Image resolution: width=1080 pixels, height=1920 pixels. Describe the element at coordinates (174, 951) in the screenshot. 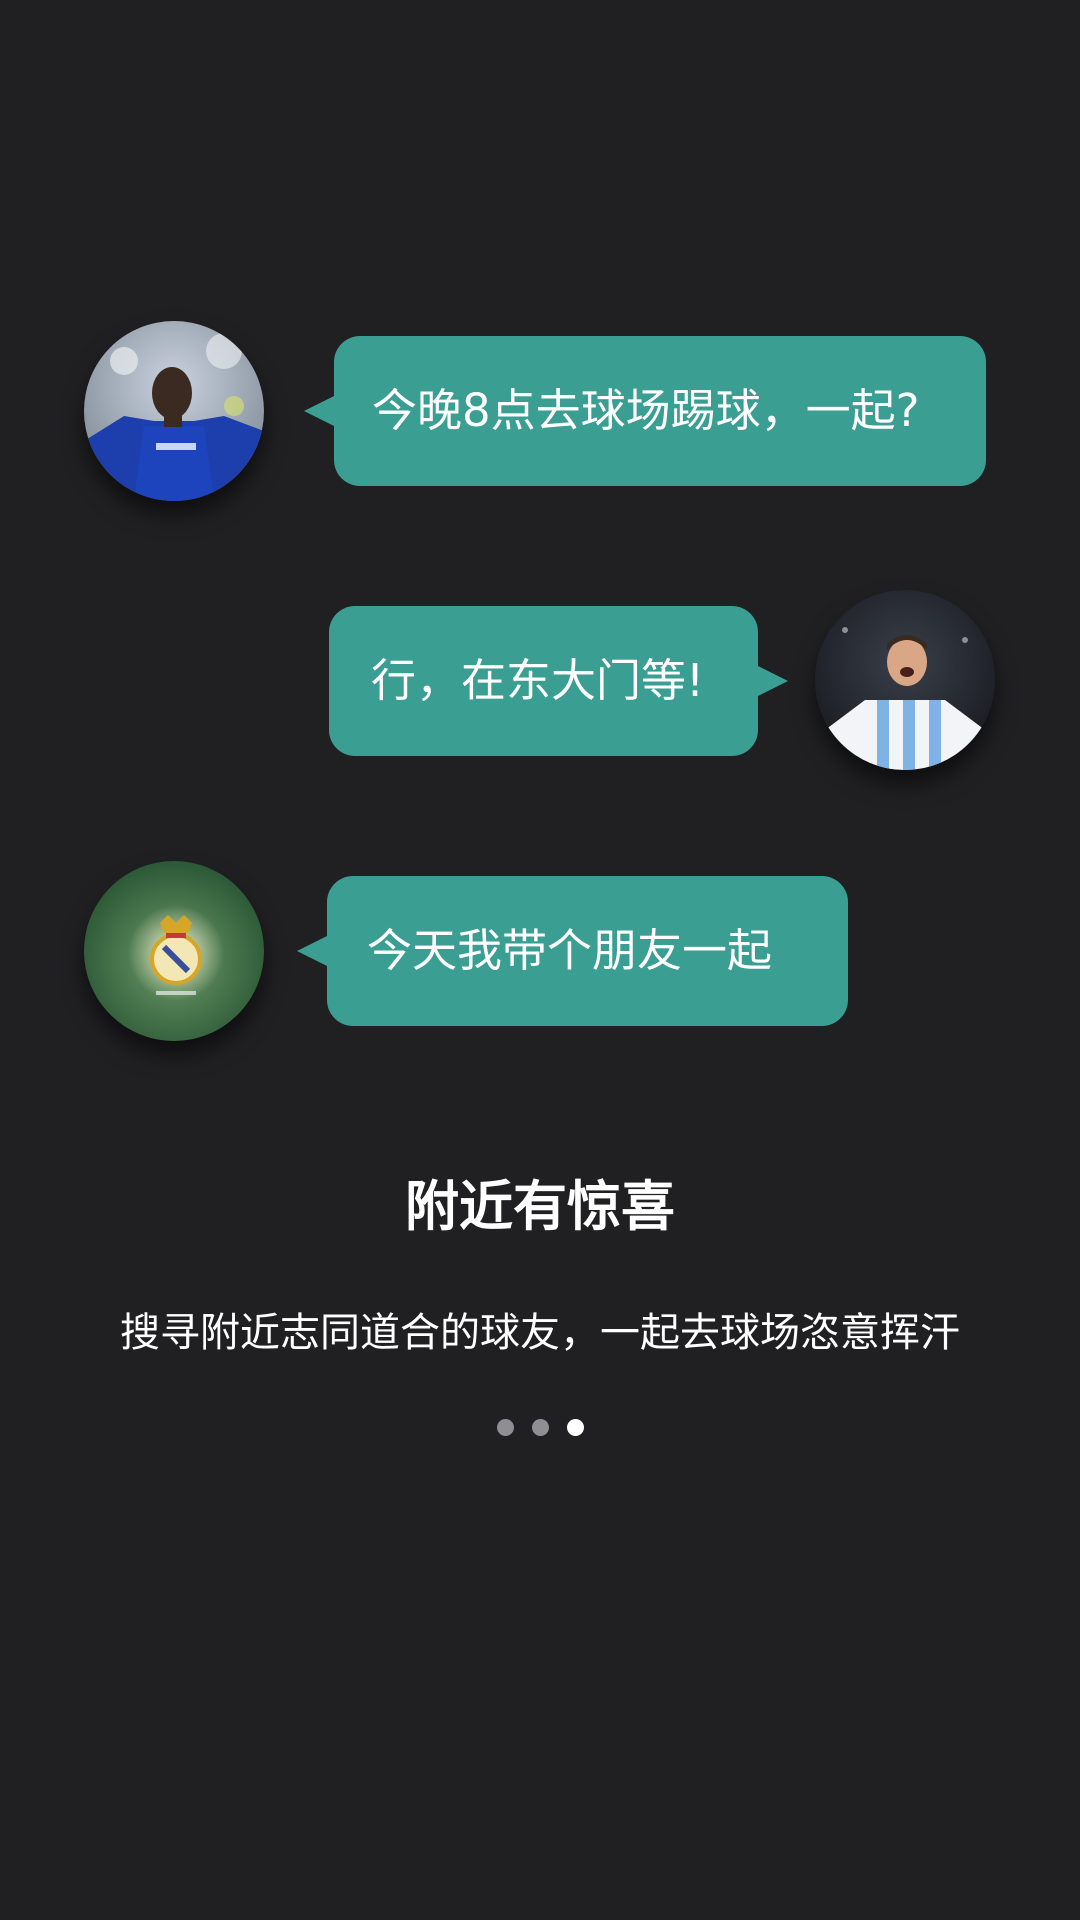

I see `club-crest-on-grass-avatar` at that location.